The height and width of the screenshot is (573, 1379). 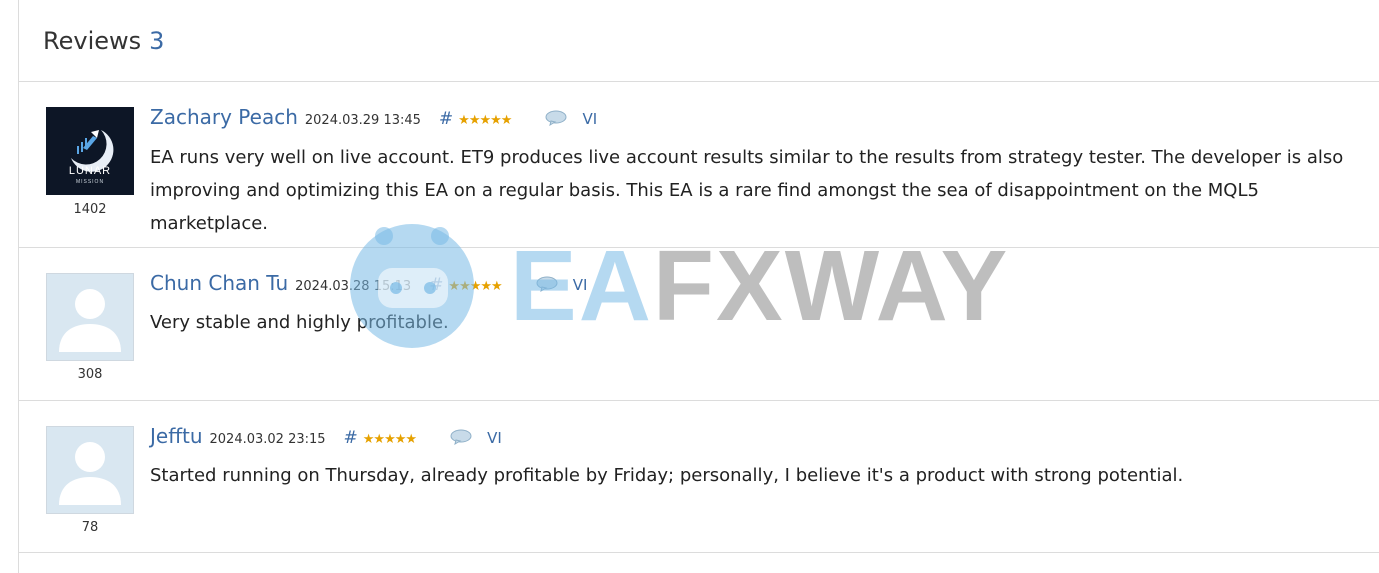 What do you see at coordinates (90, 171) in the screenshot?
I see `logo-text: LUNAR` at bounding box center [90, 171].